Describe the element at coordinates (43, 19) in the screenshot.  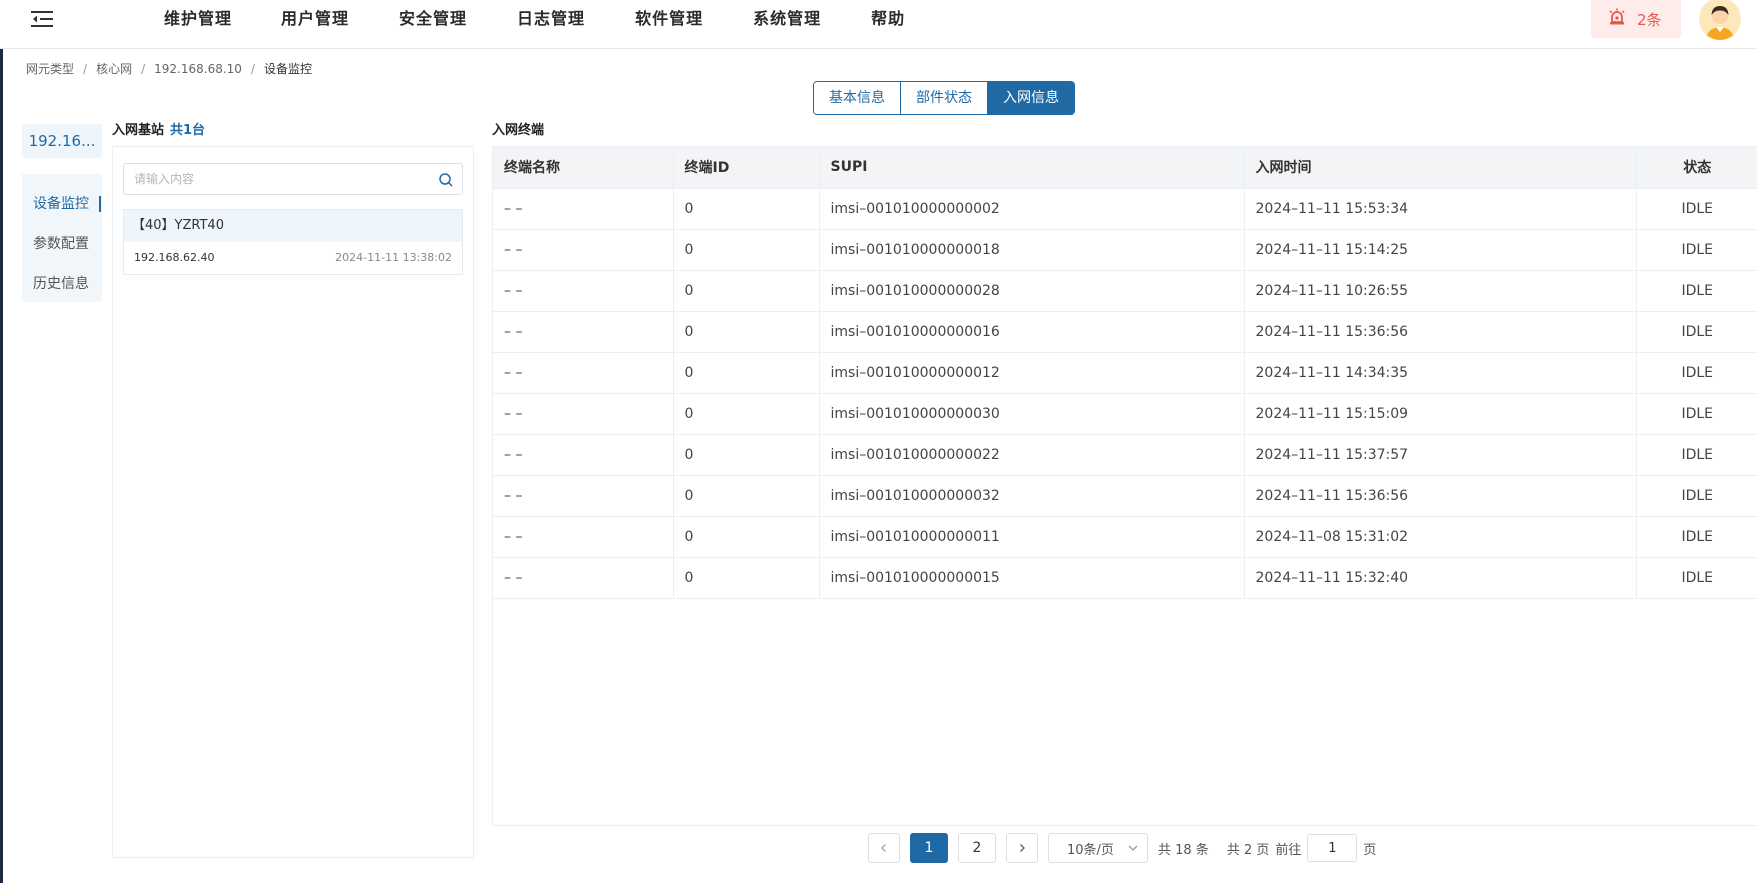
I see `menu-collapse-icon` at that location.